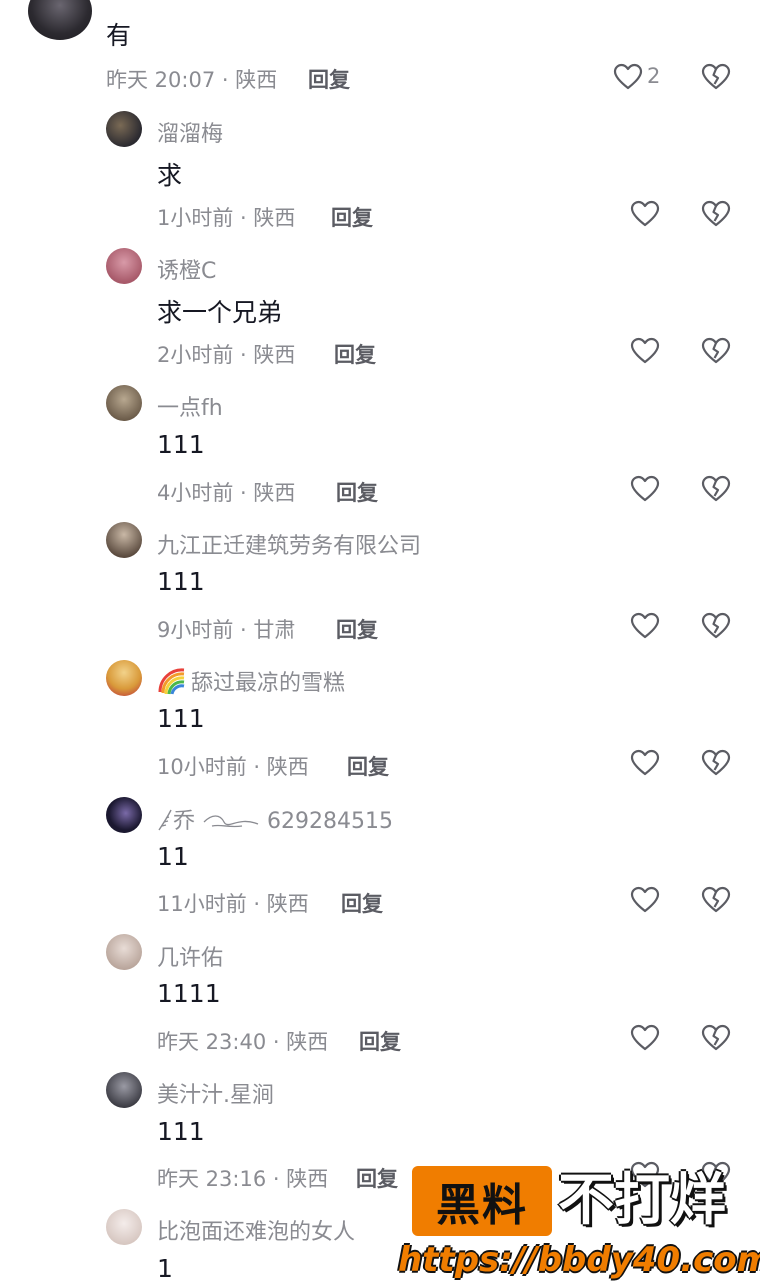 This screenshot has height=1283, width=760. Describe the element at coordinates (189, 993) in the screenshot. I see `comment-text: 1111` at that location.